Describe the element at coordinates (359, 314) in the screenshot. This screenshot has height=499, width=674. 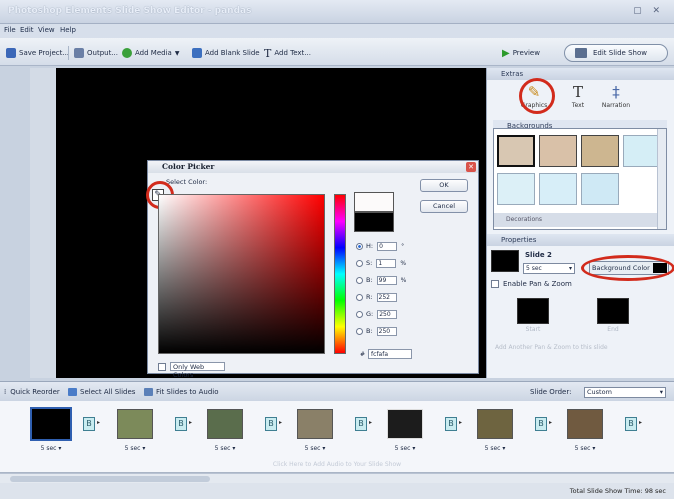
I see `green-radio` at that location.